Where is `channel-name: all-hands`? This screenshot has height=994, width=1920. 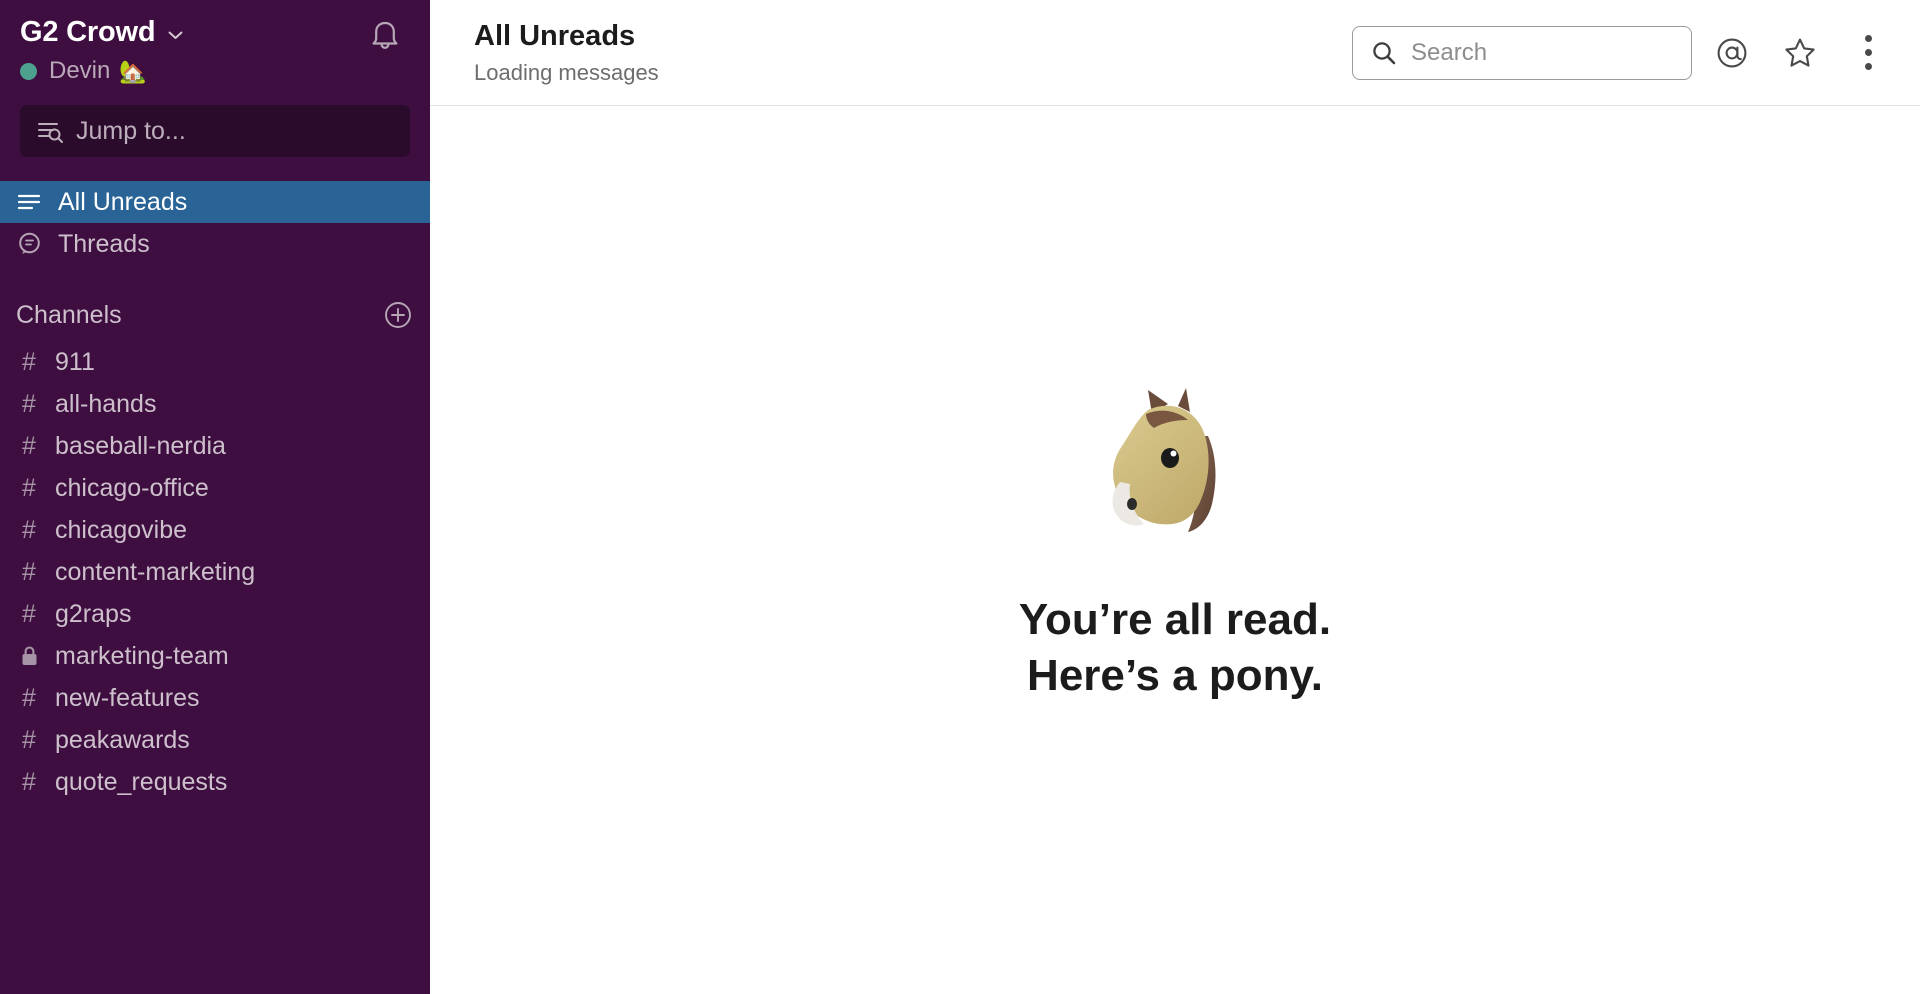 channel-name: all-hands is located at coordinates (106, 403).